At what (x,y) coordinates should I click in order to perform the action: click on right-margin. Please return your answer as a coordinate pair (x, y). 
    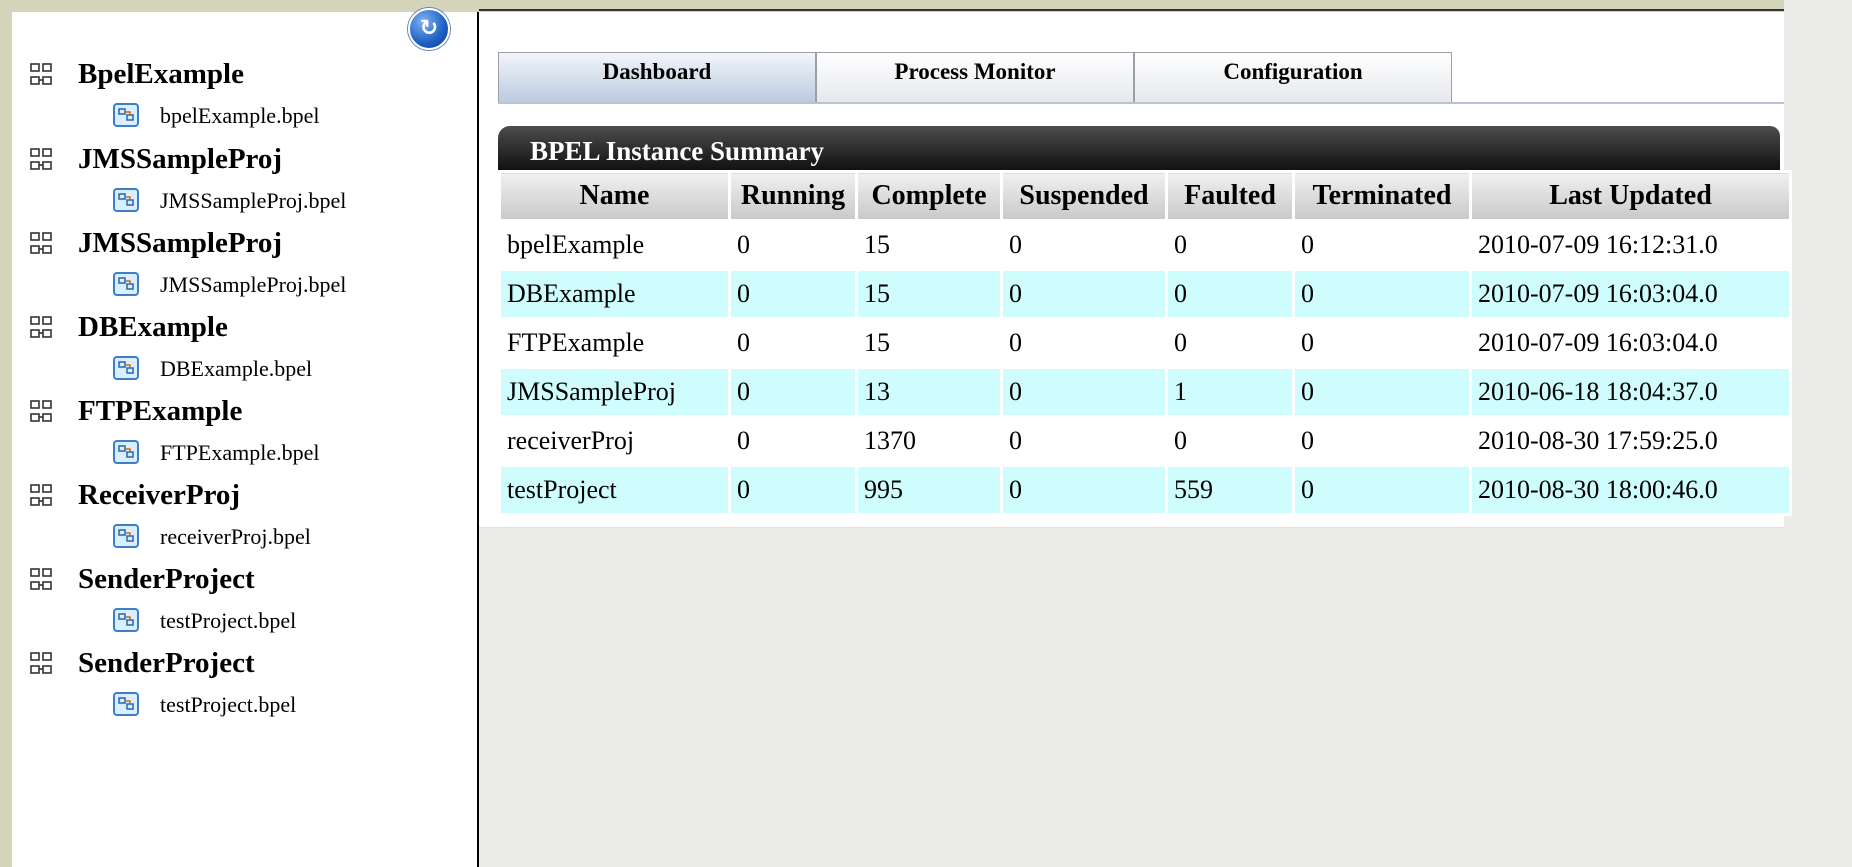
    Looking at the image, I should click on (1818, 433).